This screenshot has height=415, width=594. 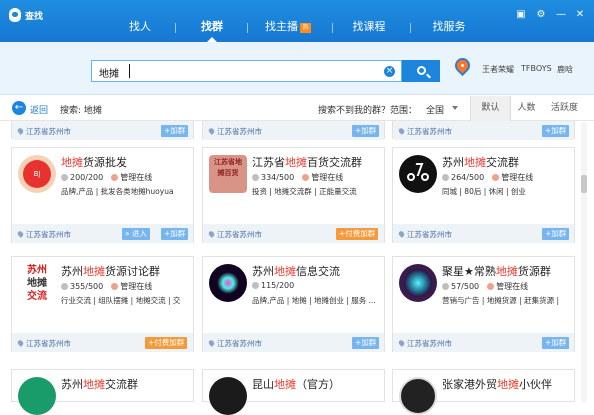 What do you see at coordinates (293, 392) in the screenshot?
I see `group-card: 昆山地摊（官方）` at bounding box center [293, 392].